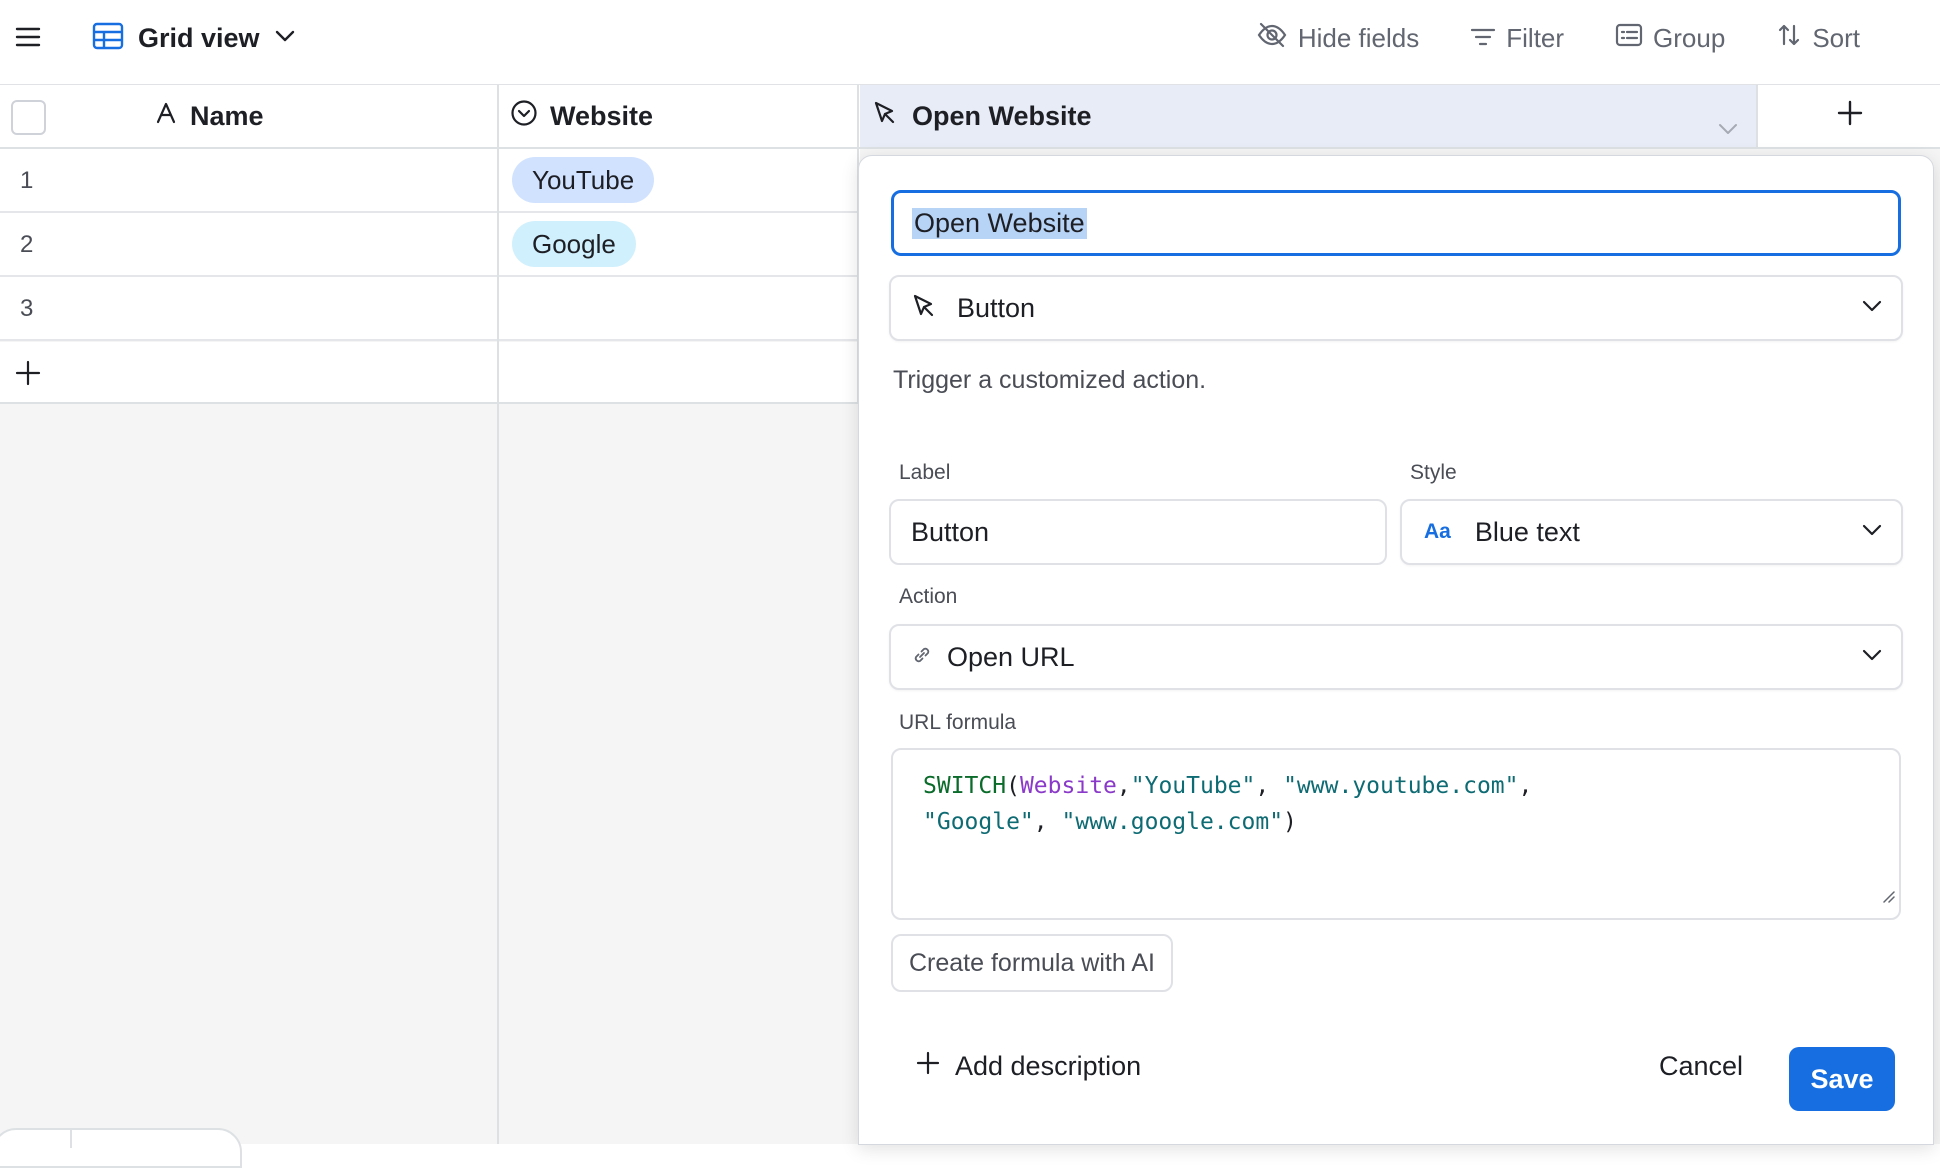 The height and width of the screenshot is (1168, 1940). I want to click on url-formula-caption: URL formula, so click(958, 722).